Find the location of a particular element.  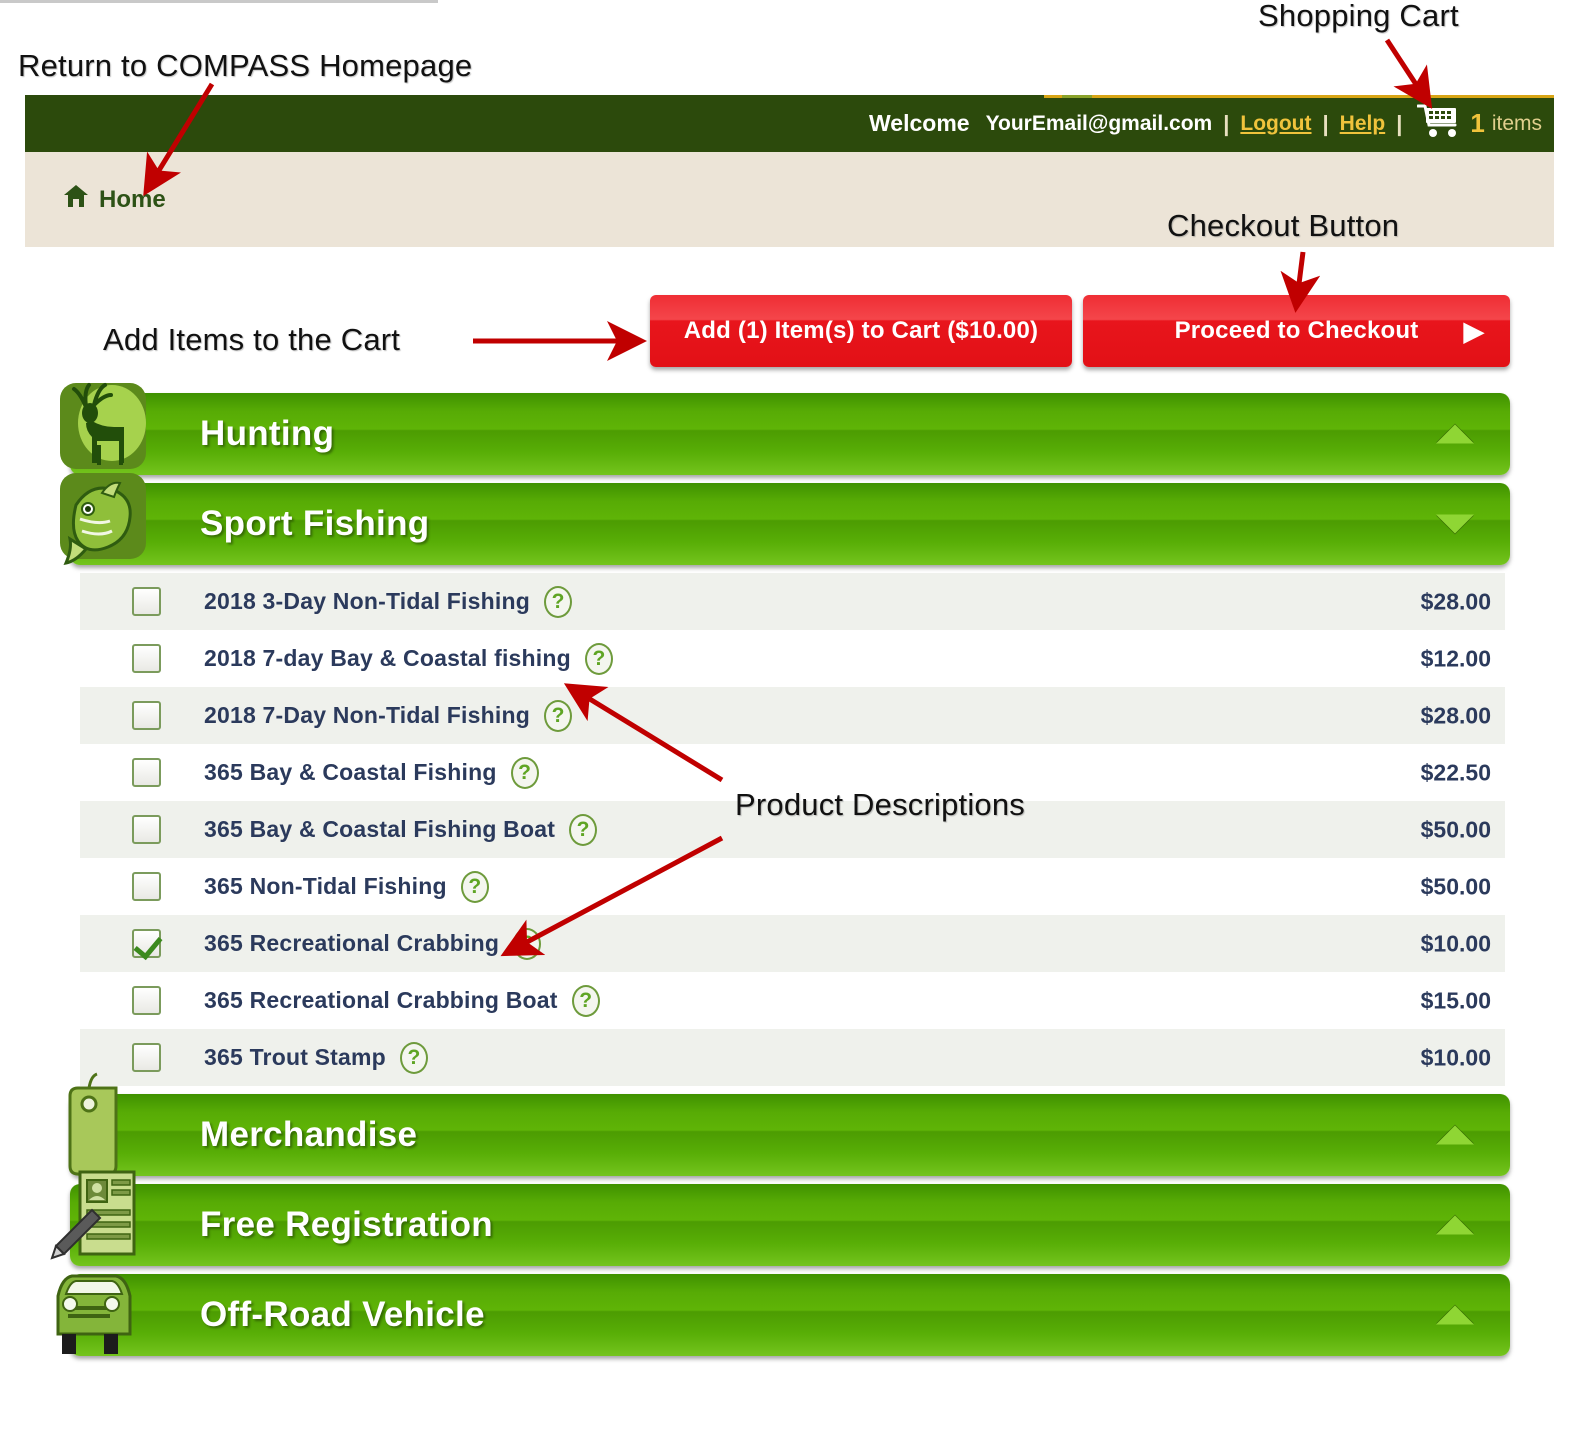

category-title-sport-fishing: Sport Fishing is located at coordinates (315, 523).